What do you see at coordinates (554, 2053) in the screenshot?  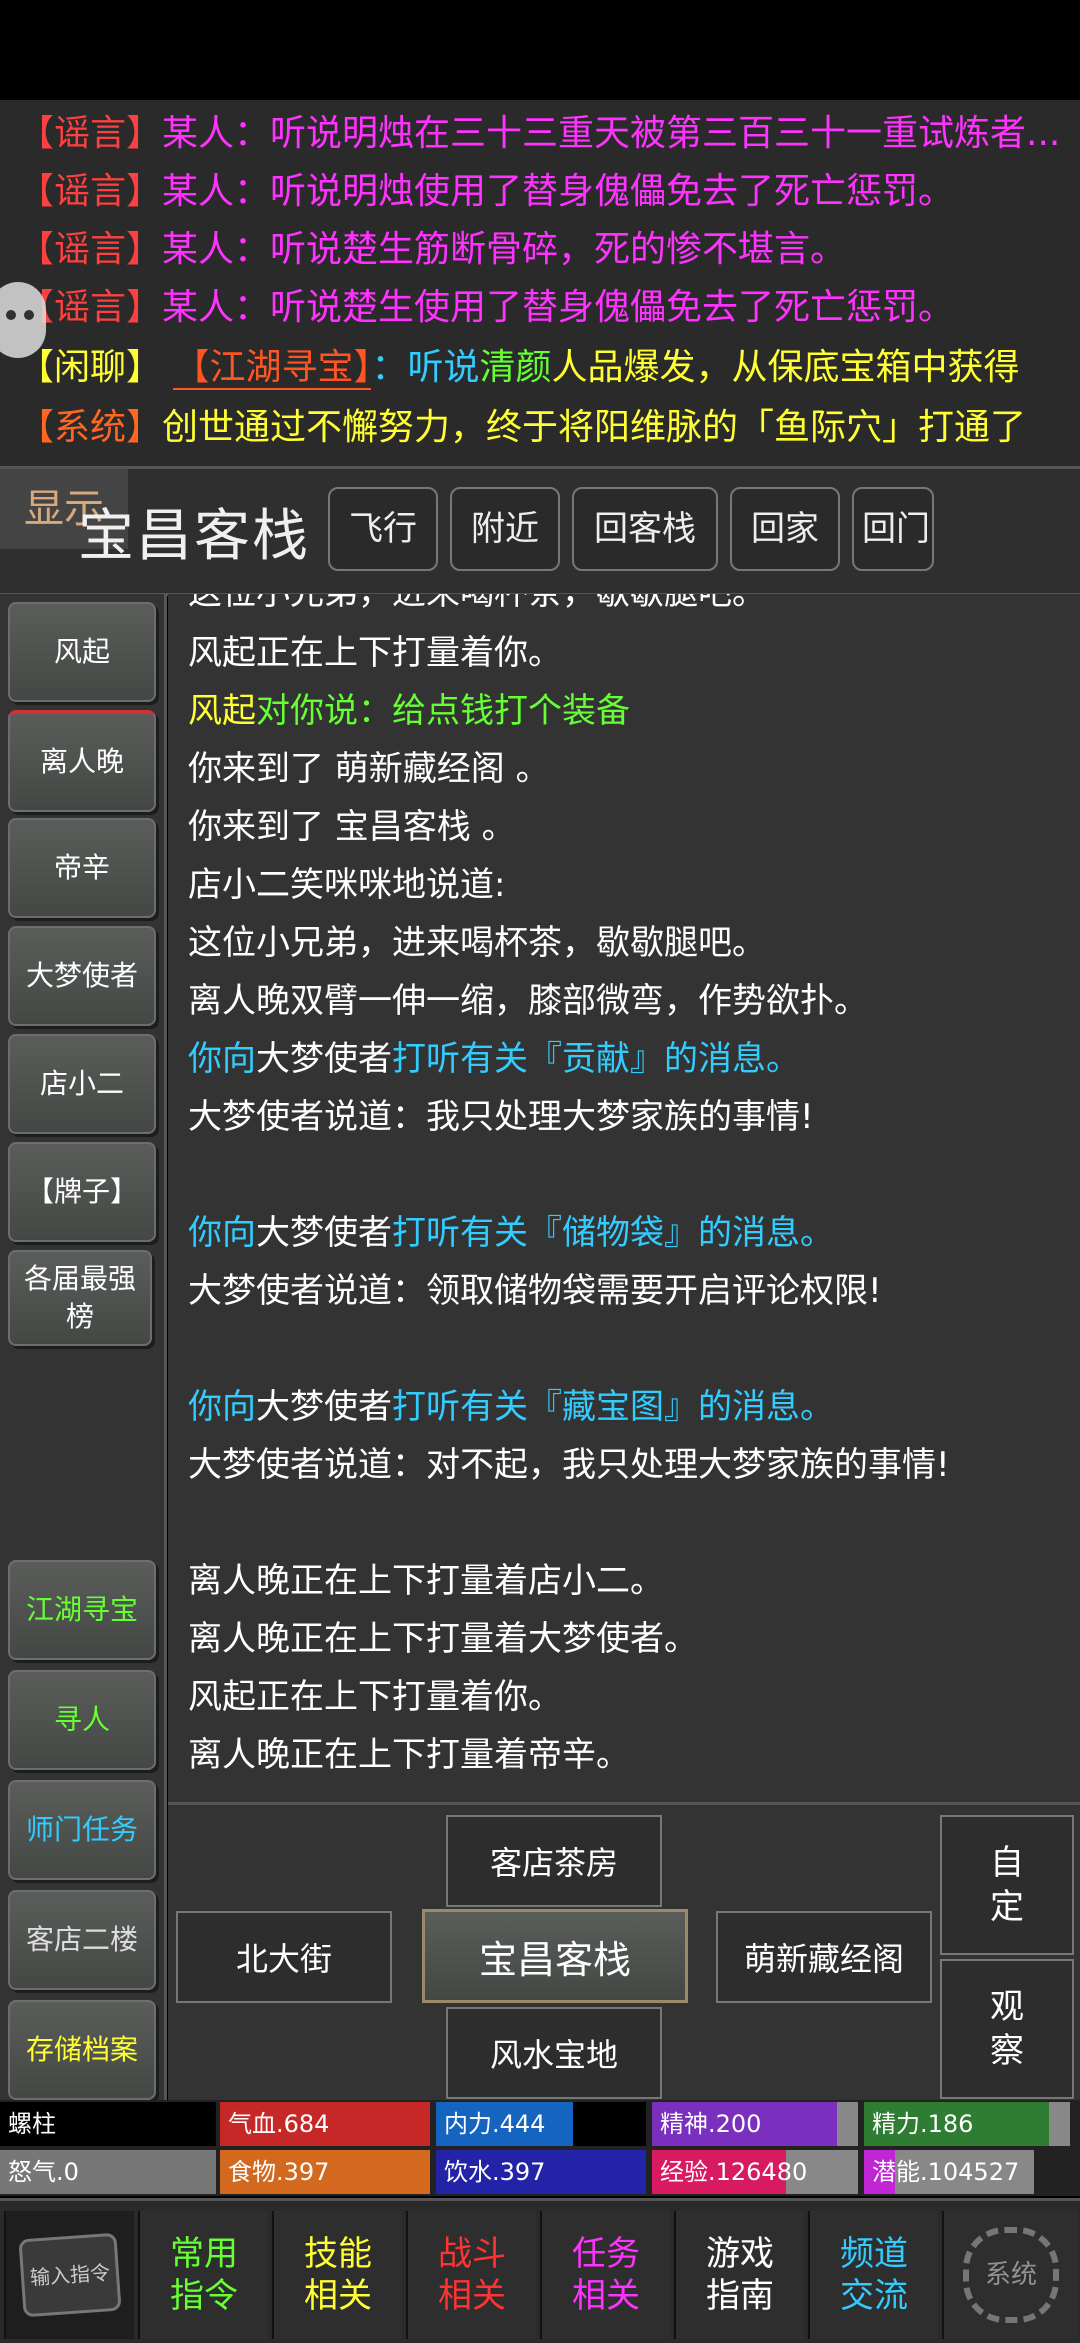 I see `exit-south-button: 风水宝地` at bounding box center [554, 2053].